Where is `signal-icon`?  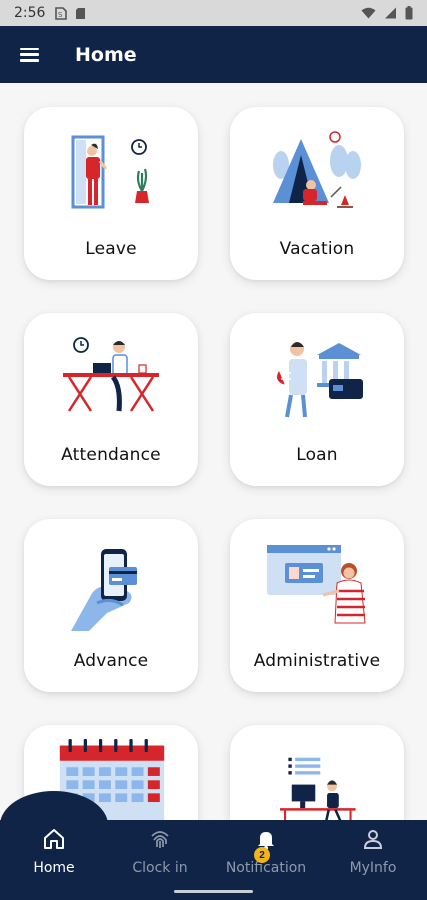 signal-icon is located at coordinates (390, 13).